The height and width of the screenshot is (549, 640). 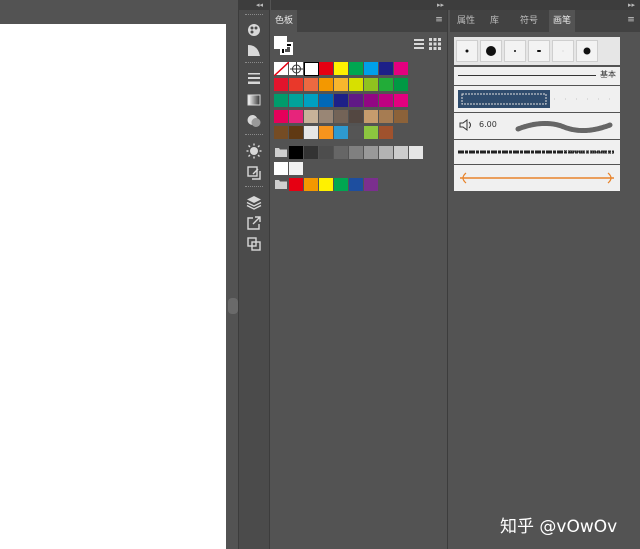 I want to click on fill-swatch, so click(x=280, y=42).